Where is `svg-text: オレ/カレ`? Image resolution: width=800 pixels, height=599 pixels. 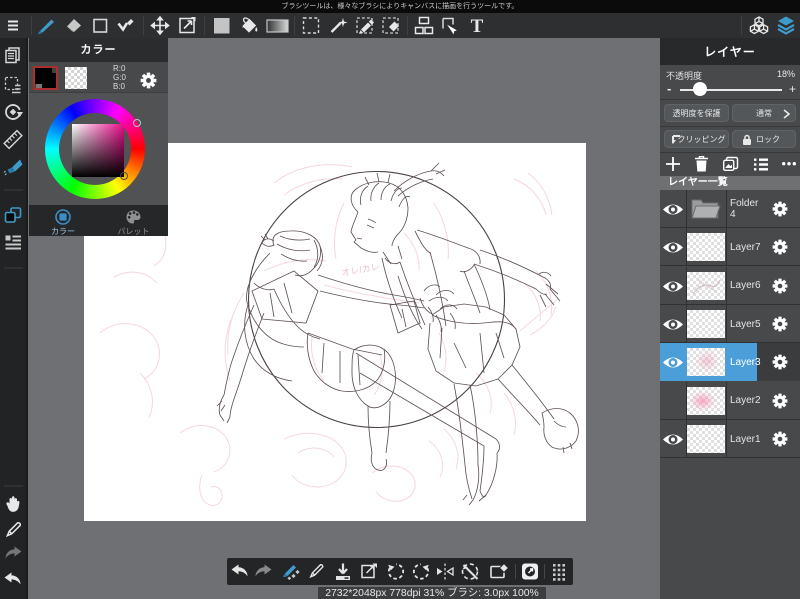
svg-text: オレ/カレ is located at coordinates (361, 269).